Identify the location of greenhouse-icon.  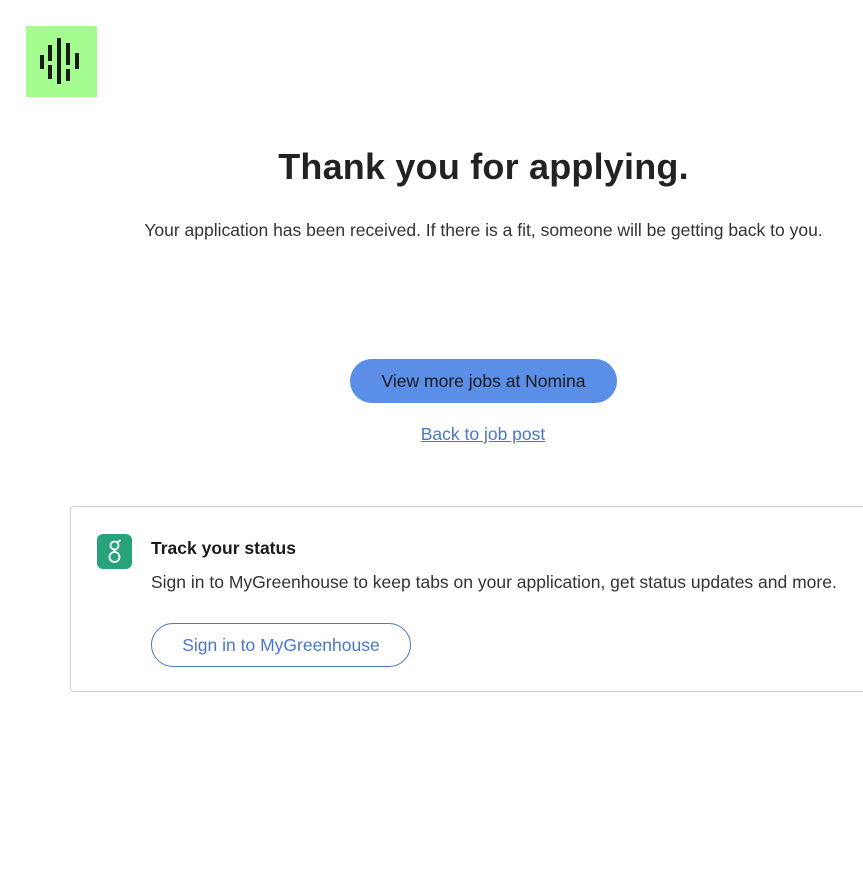
(114, 551).